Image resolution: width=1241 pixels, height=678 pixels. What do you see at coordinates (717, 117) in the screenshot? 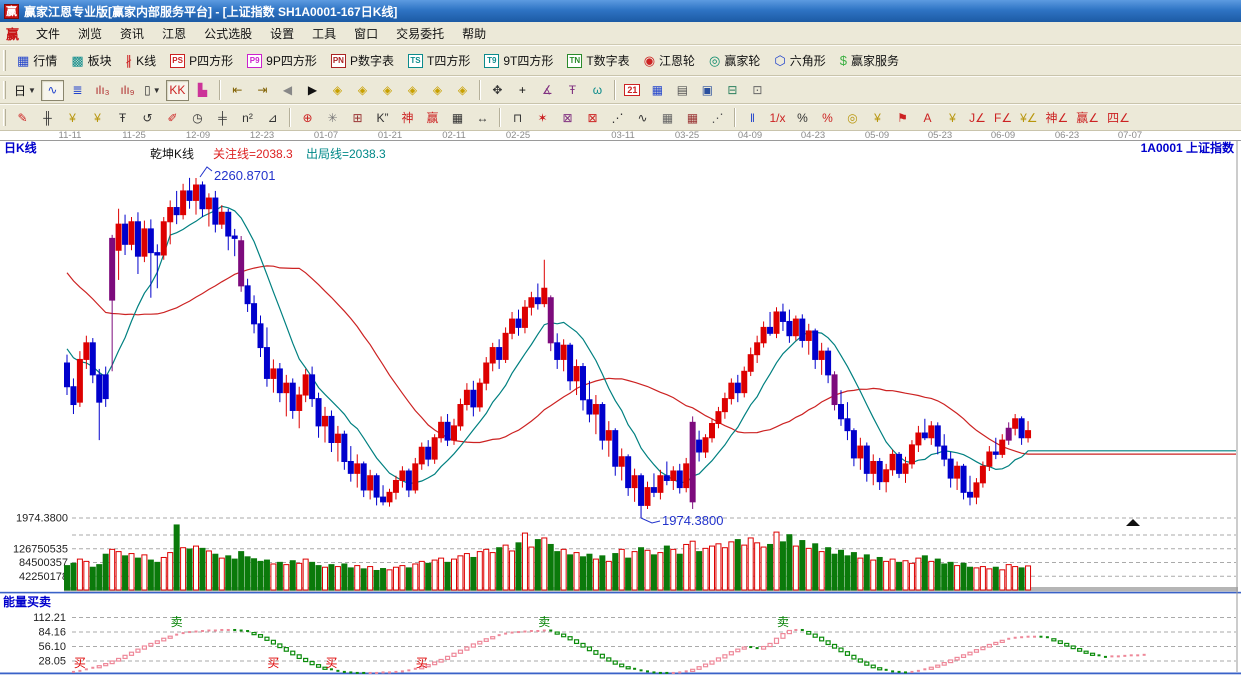
I see `parallel-lines-tool: ⋰` at bounding box center [717, 117].